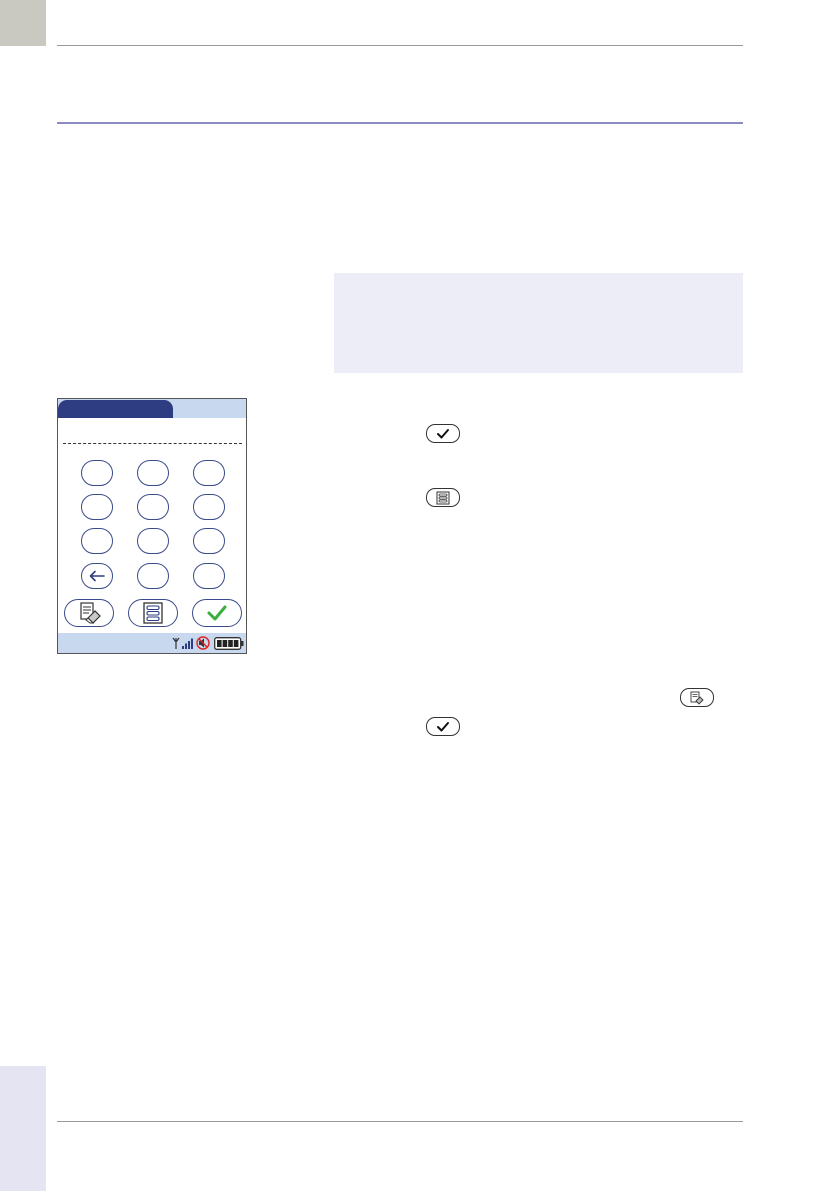  I want to click on screen-tab-active, so click(115, 409).